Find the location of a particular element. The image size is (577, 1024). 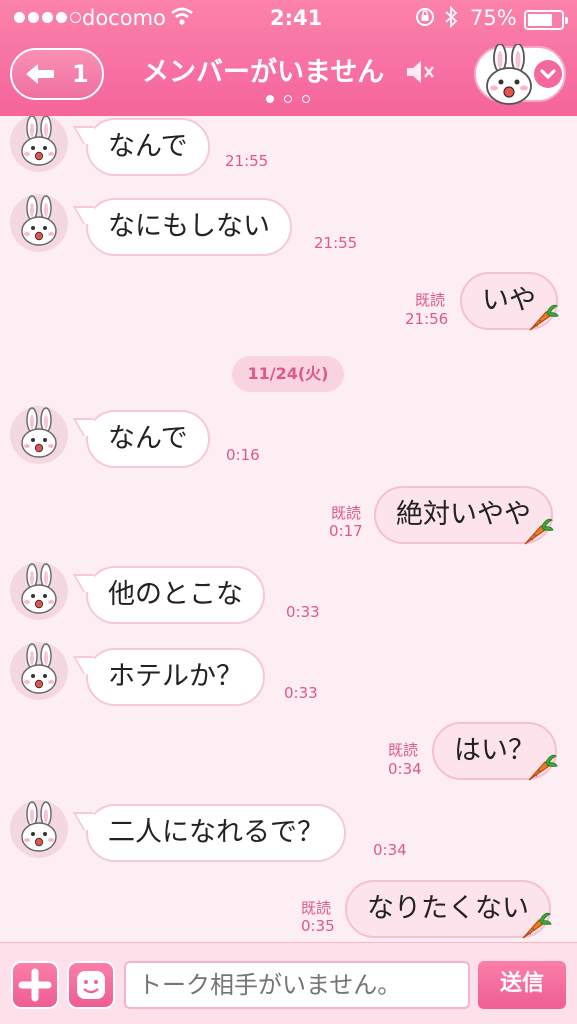

muted-speaker-icon is located at coordinates (421, 72).